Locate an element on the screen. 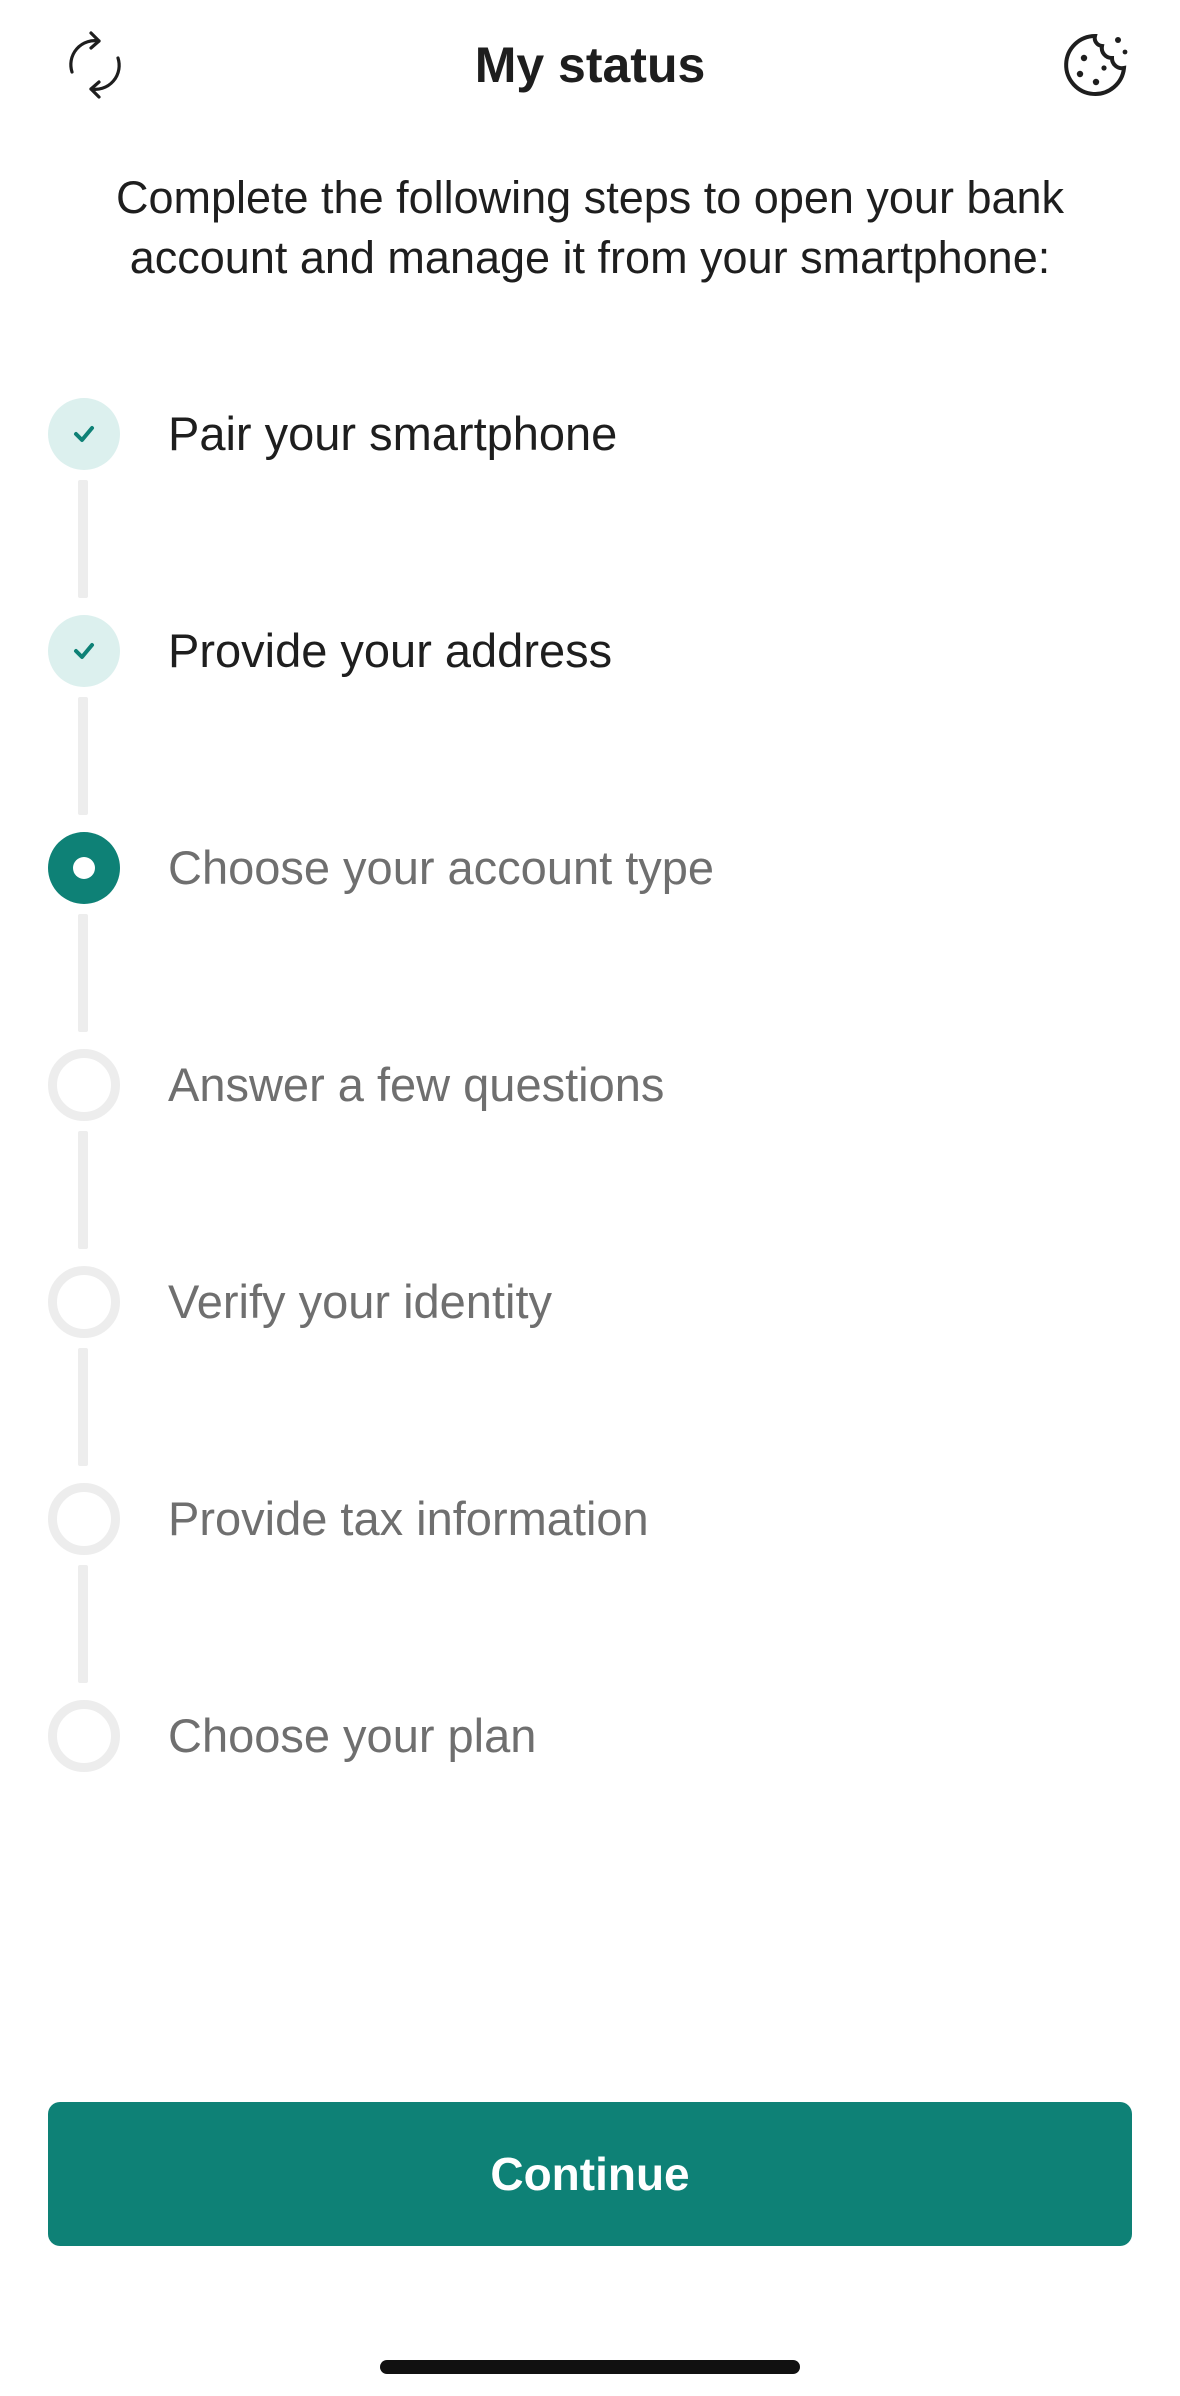 This screenshot has width=1180, height=2396. step-verify-identity: Verify your identity is located at coordinates (598, 1302).